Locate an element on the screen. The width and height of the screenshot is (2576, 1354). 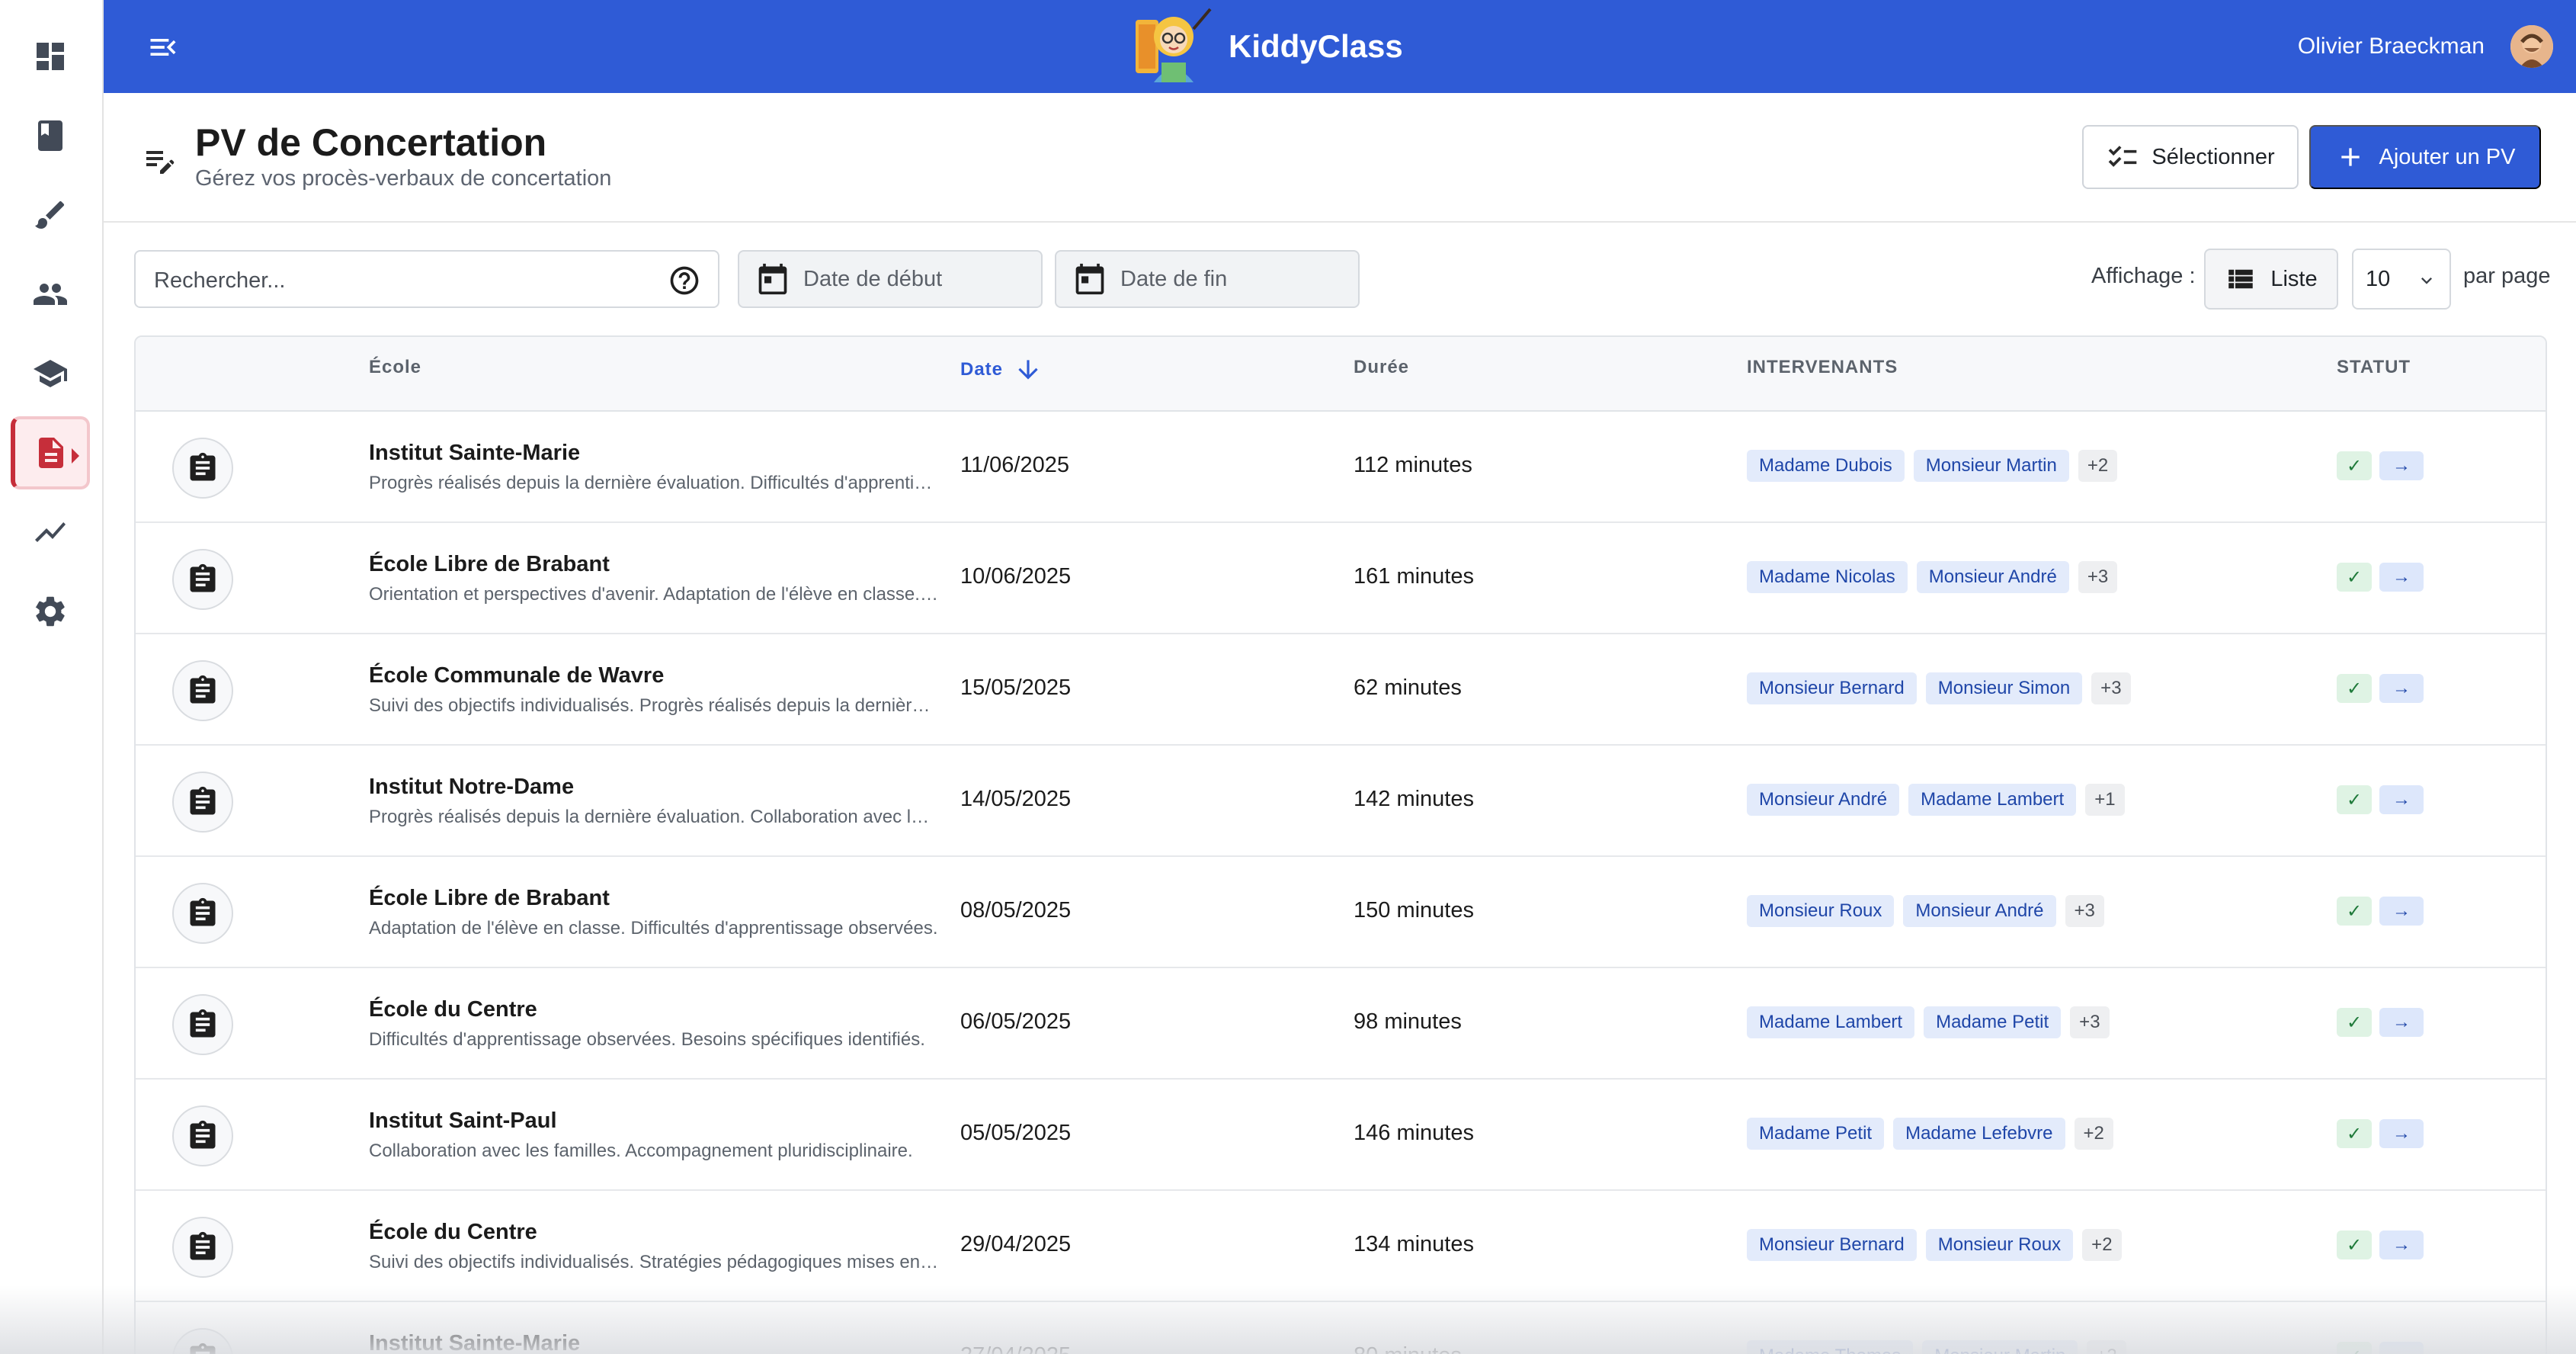
list-icon is located at coordinates (2241, 279).